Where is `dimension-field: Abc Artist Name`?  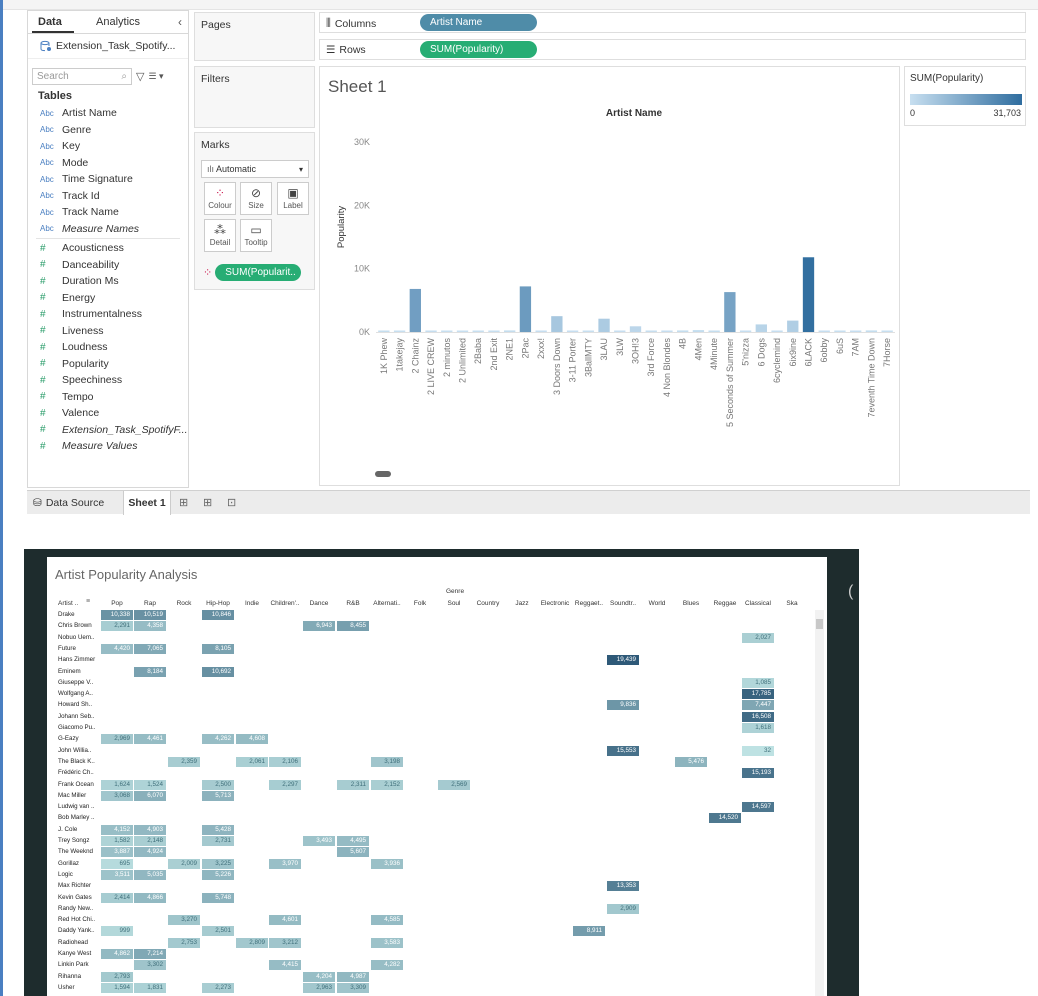 dimension-field: Abc Artist Name is located at coordinates (108, 113).